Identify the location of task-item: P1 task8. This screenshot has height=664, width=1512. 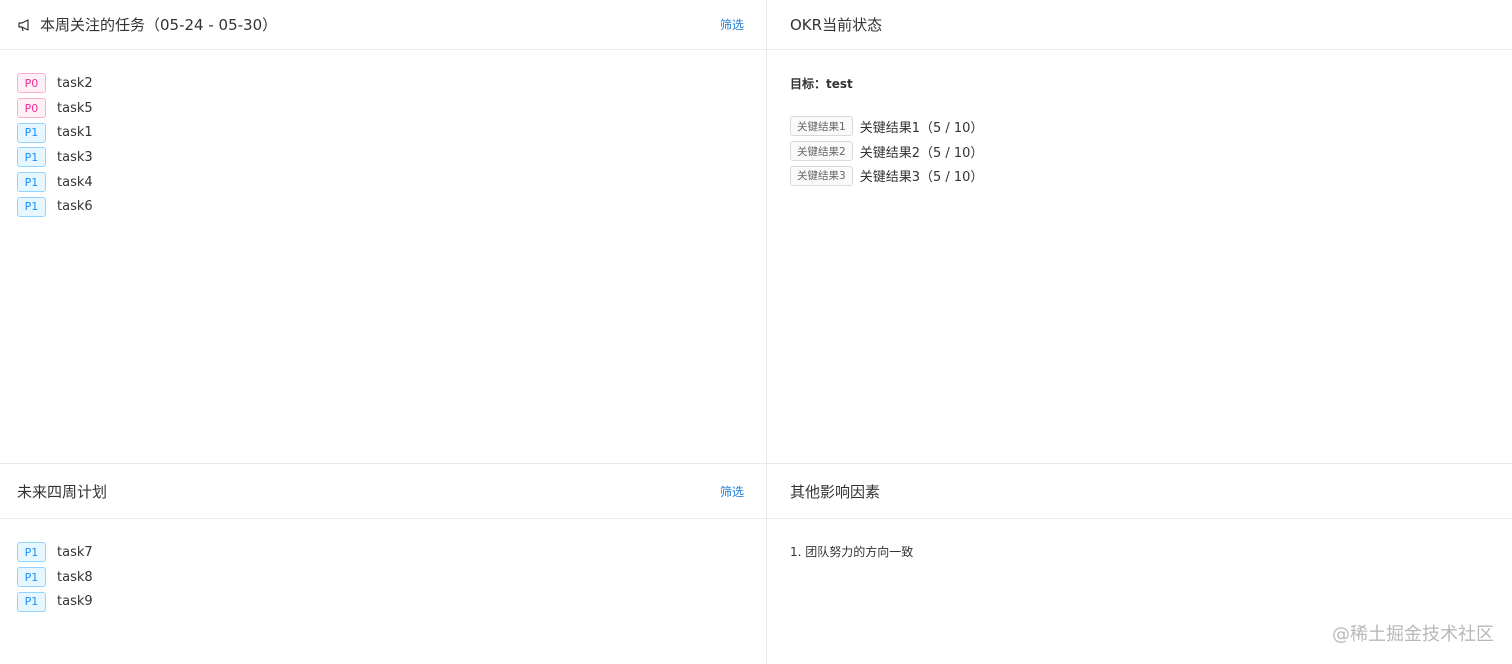
(383, 577).